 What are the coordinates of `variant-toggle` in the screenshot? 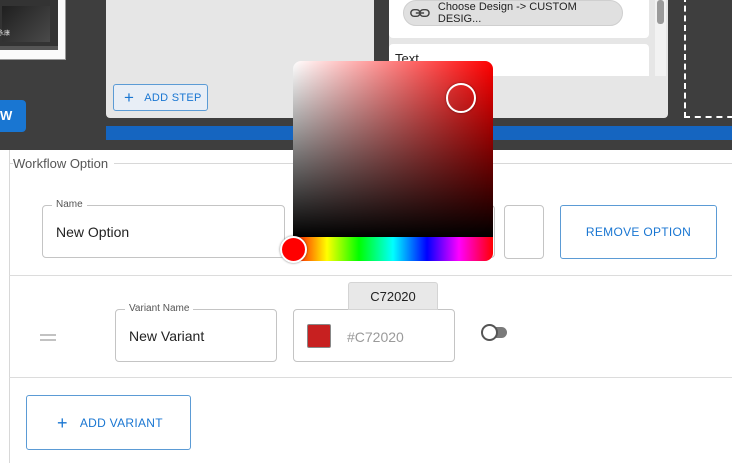 It's located at (494, 332).